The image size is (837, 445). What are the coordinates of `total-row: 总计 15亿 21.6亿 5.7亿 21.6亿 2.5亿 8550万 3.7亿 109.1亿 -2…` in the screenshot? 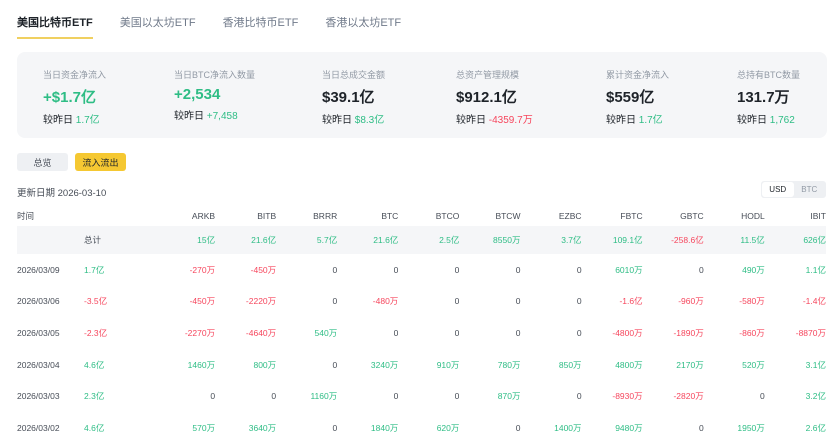 It's located at (421, 240).